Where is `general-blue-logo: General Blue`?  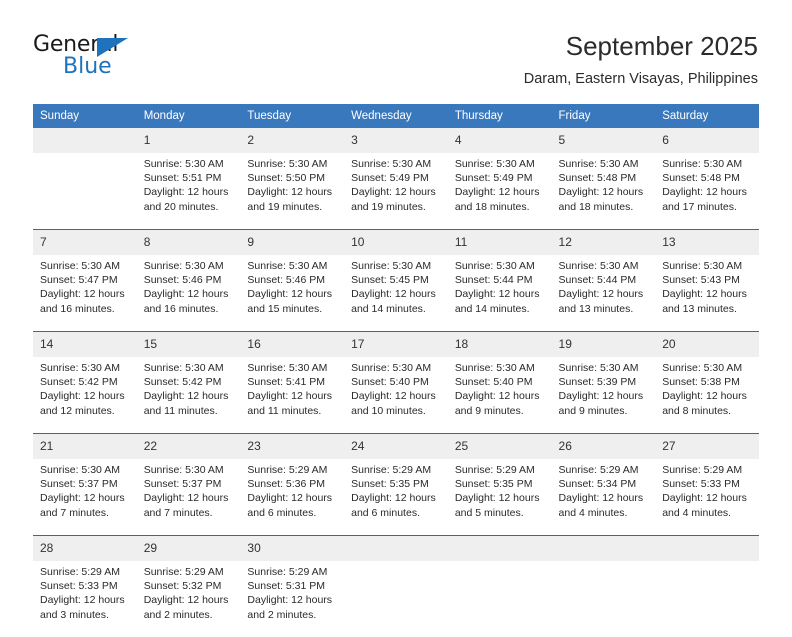 general-blue-logo: General Blue is located at coordinates (133, 58).